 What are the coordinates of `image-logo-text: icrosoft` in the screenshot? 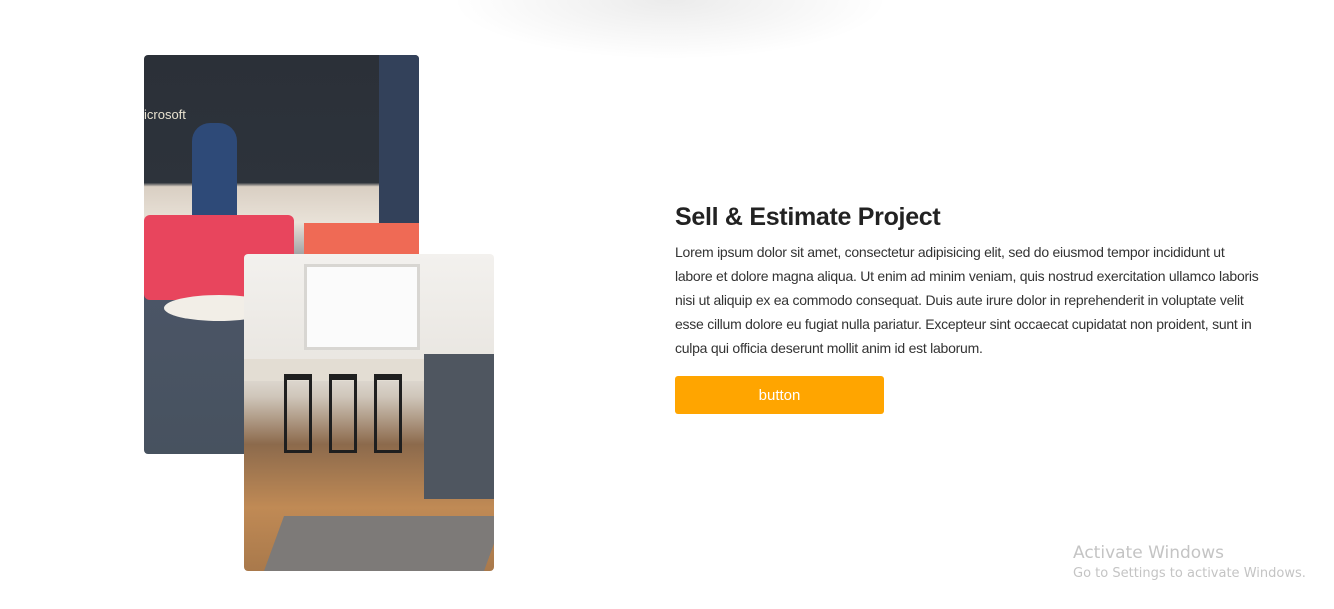 It's located at (165, 114).